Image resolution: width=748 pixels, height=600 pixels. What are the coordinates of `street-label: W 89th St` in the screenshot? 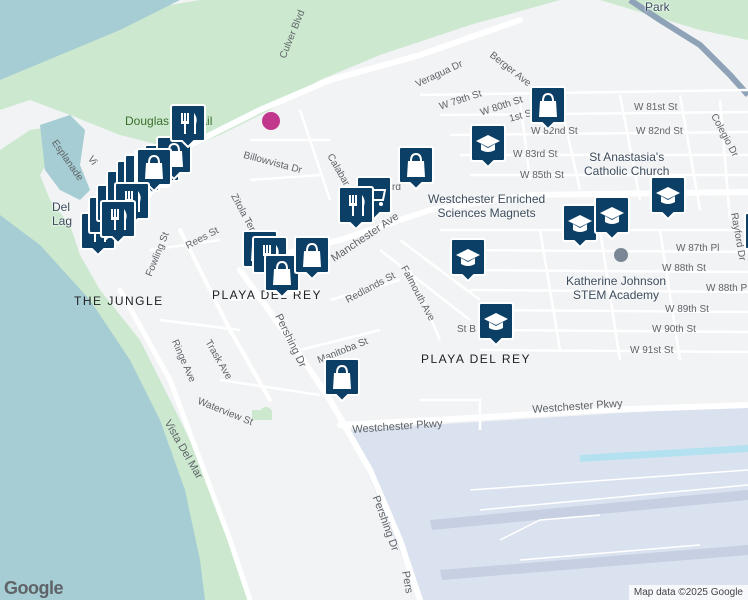 It's located at (687, 309).